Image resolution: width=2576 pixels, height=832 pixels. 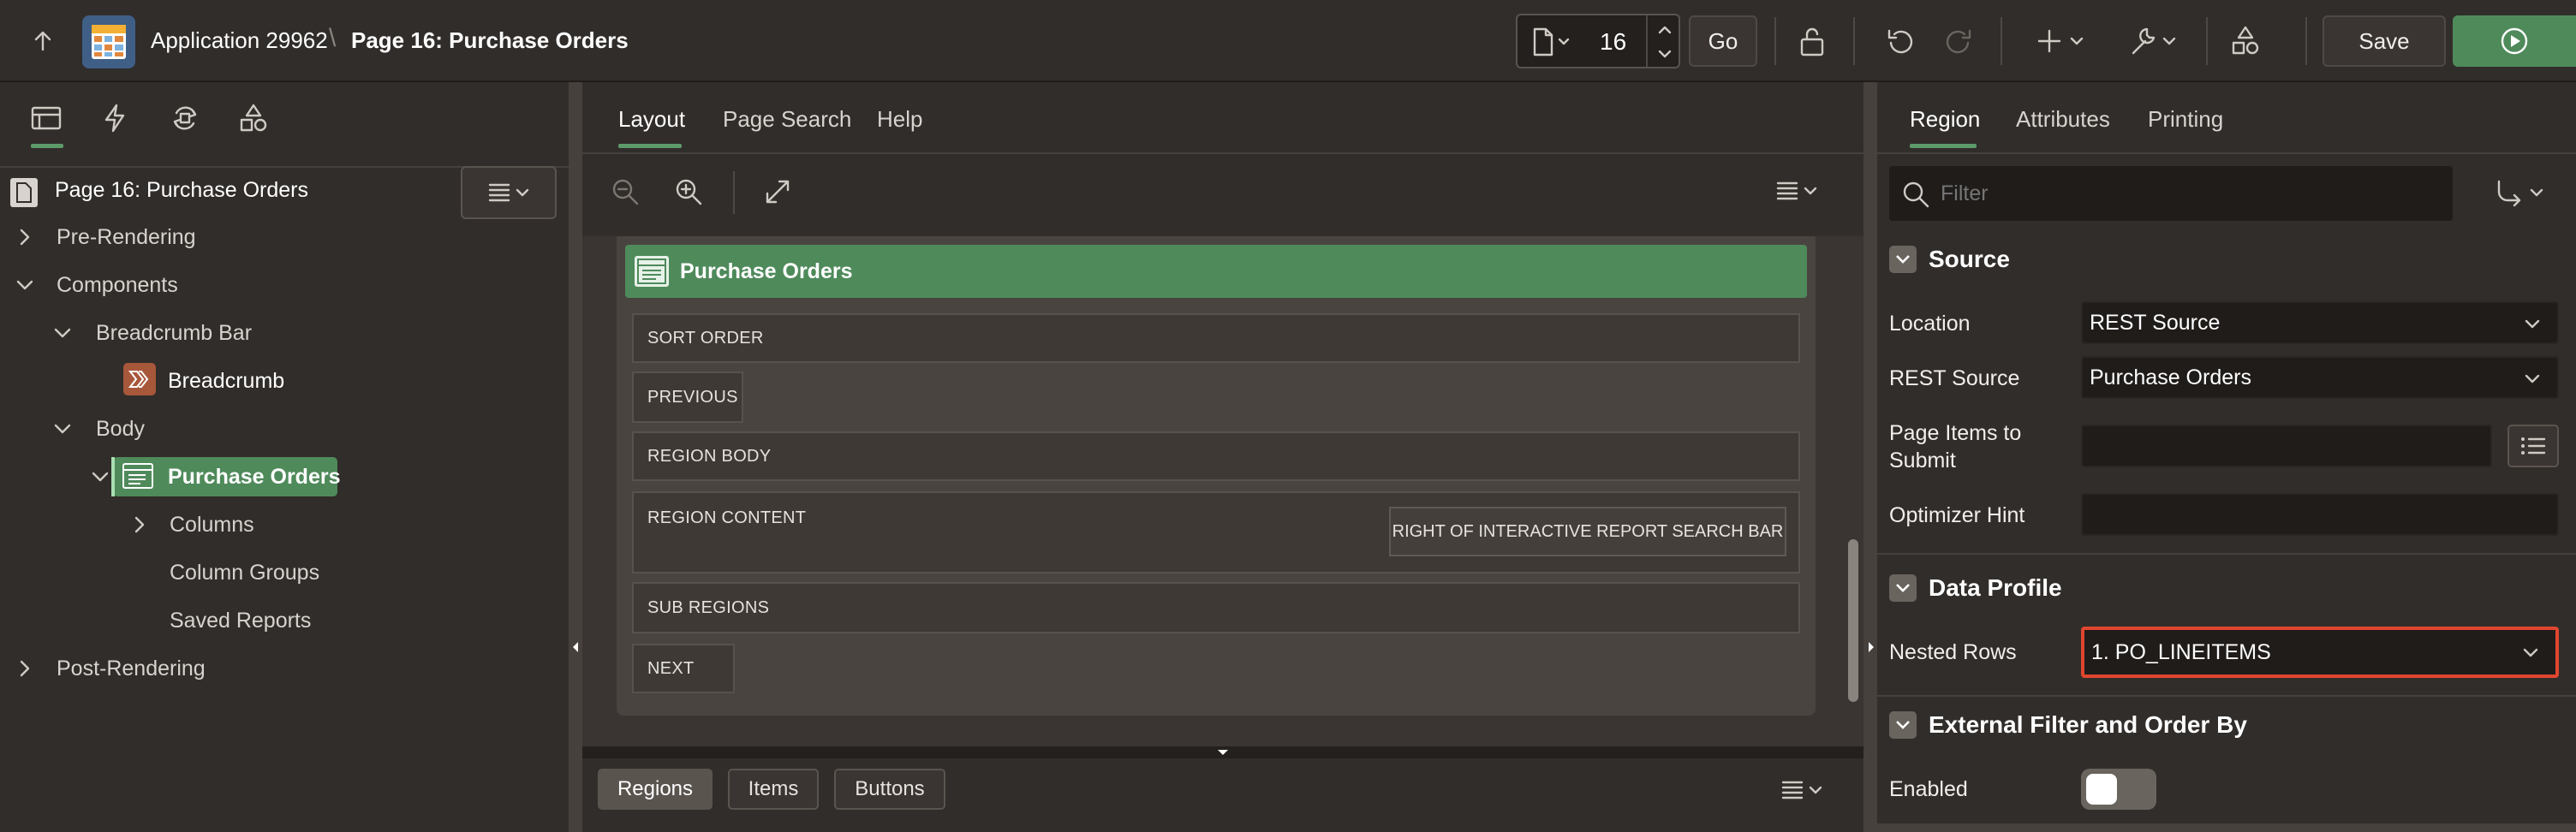 What do you see at coordinates (2189, 193) in the screenshot?
I see `filter-input` at bounding box center [2189, 193].